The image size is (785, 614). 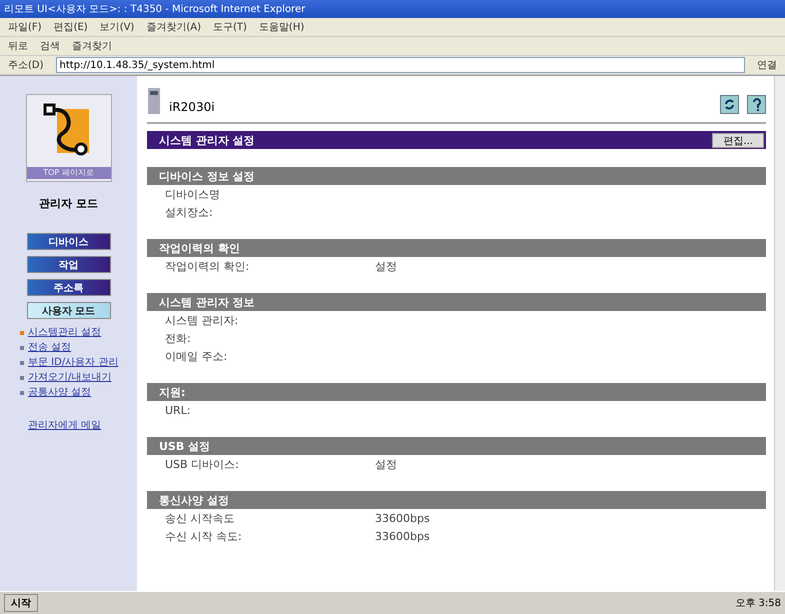 I want to click on field-label: URL:, so click(x=178, y=410).